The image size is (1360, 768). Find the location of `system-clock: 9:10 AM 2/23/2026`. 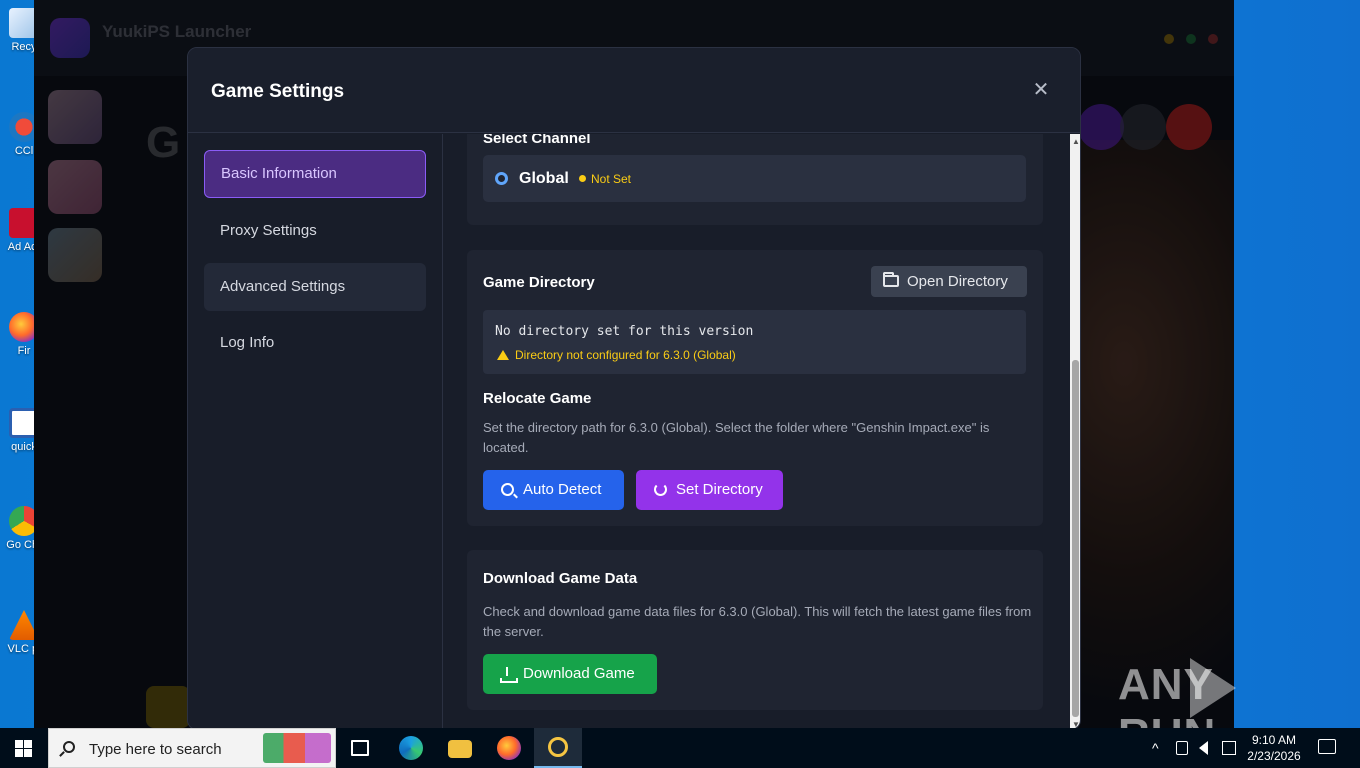

system-clock: 9:10 AM 2/23/2026 is located at coordinates (1274, 748).